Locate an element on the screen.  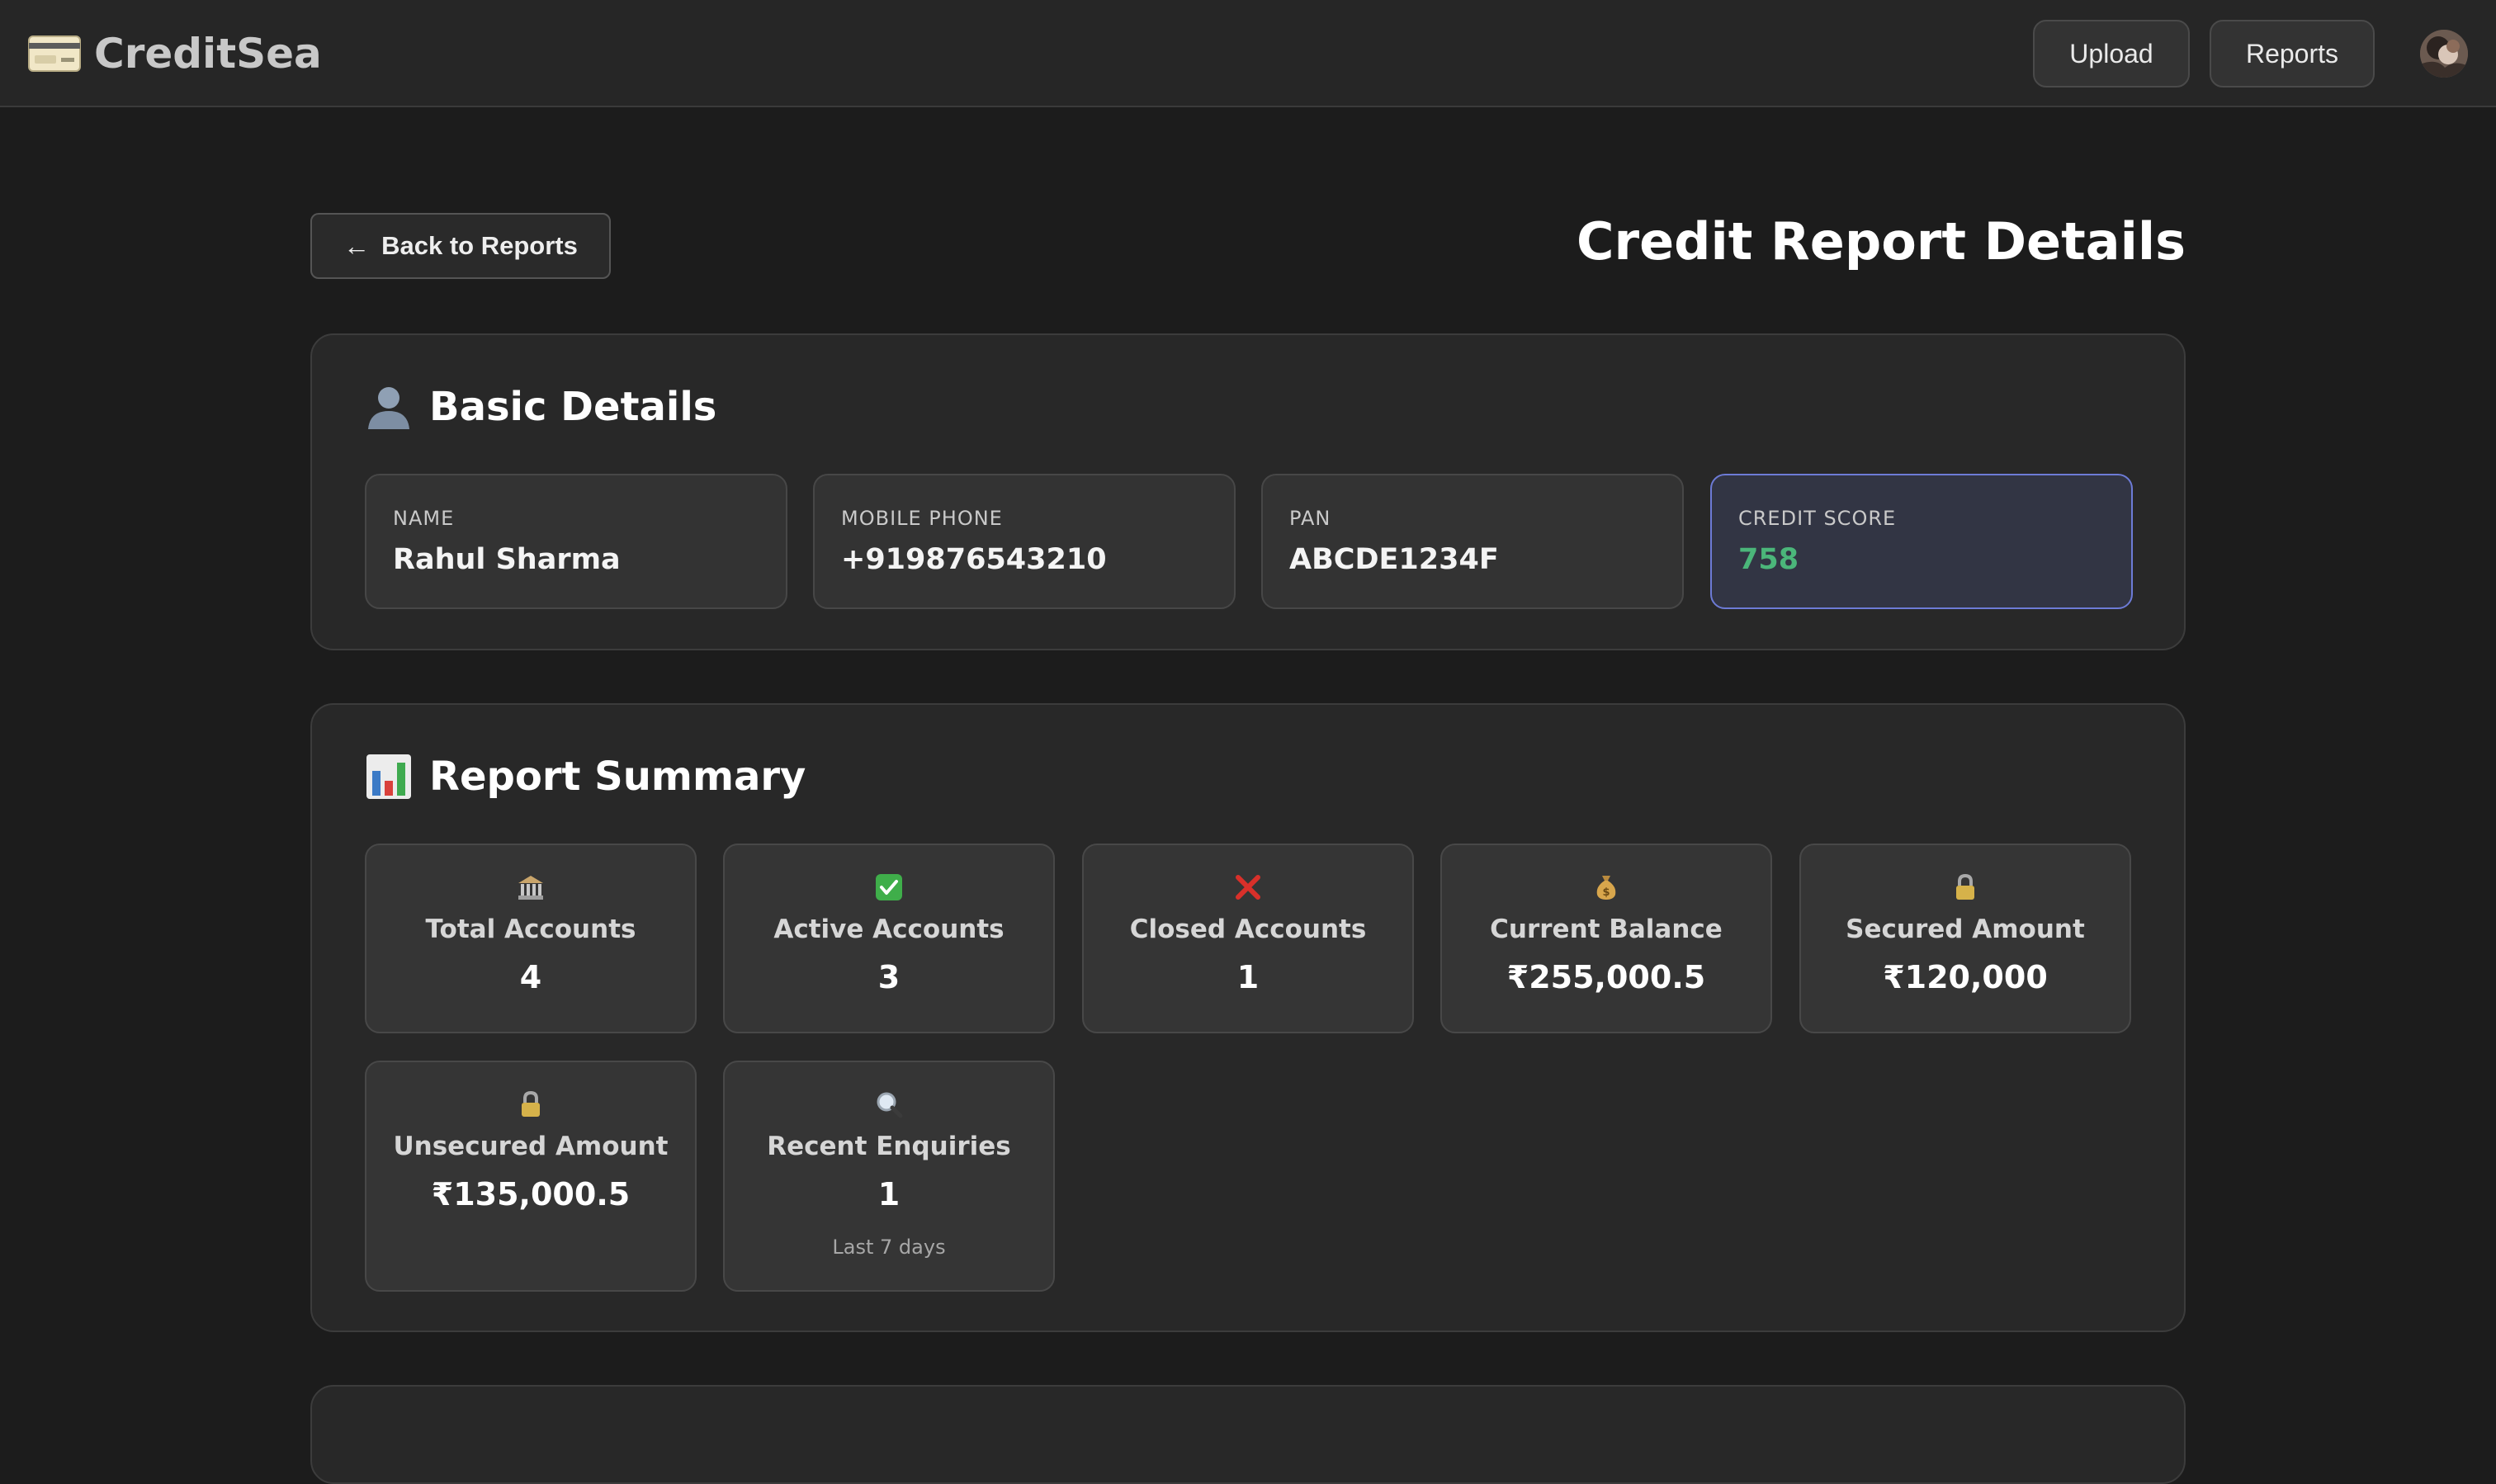
summary-label: Total Accounts is located at coordinates (530, 929).